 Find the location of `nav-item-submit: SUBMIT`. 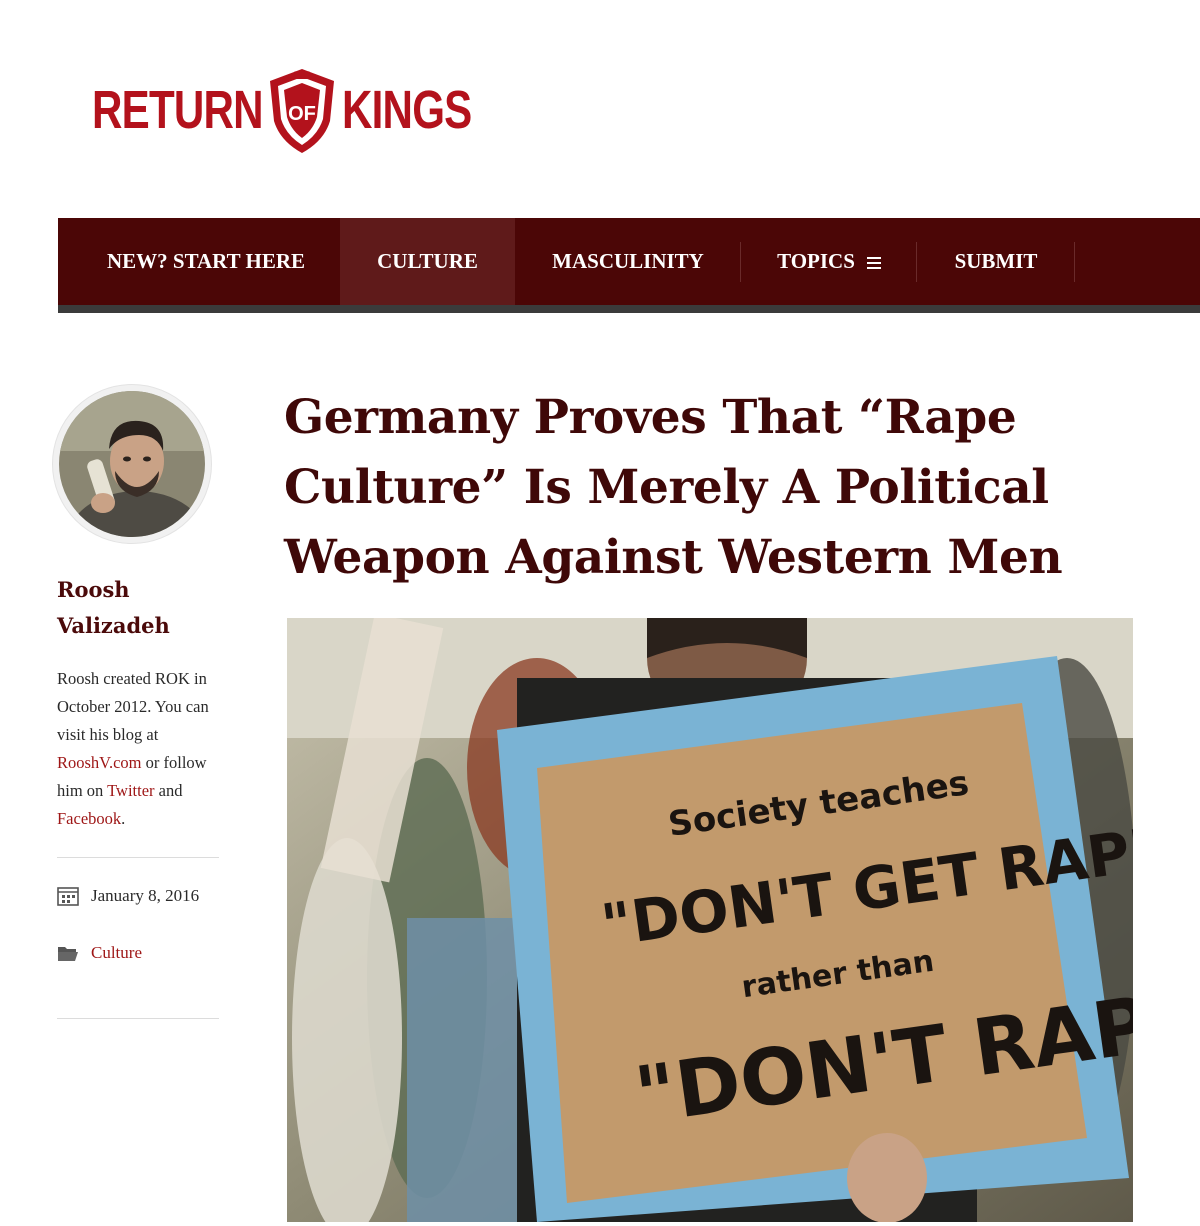

nav-item-submit: SUBMIT is located at coordinates (996, 261).